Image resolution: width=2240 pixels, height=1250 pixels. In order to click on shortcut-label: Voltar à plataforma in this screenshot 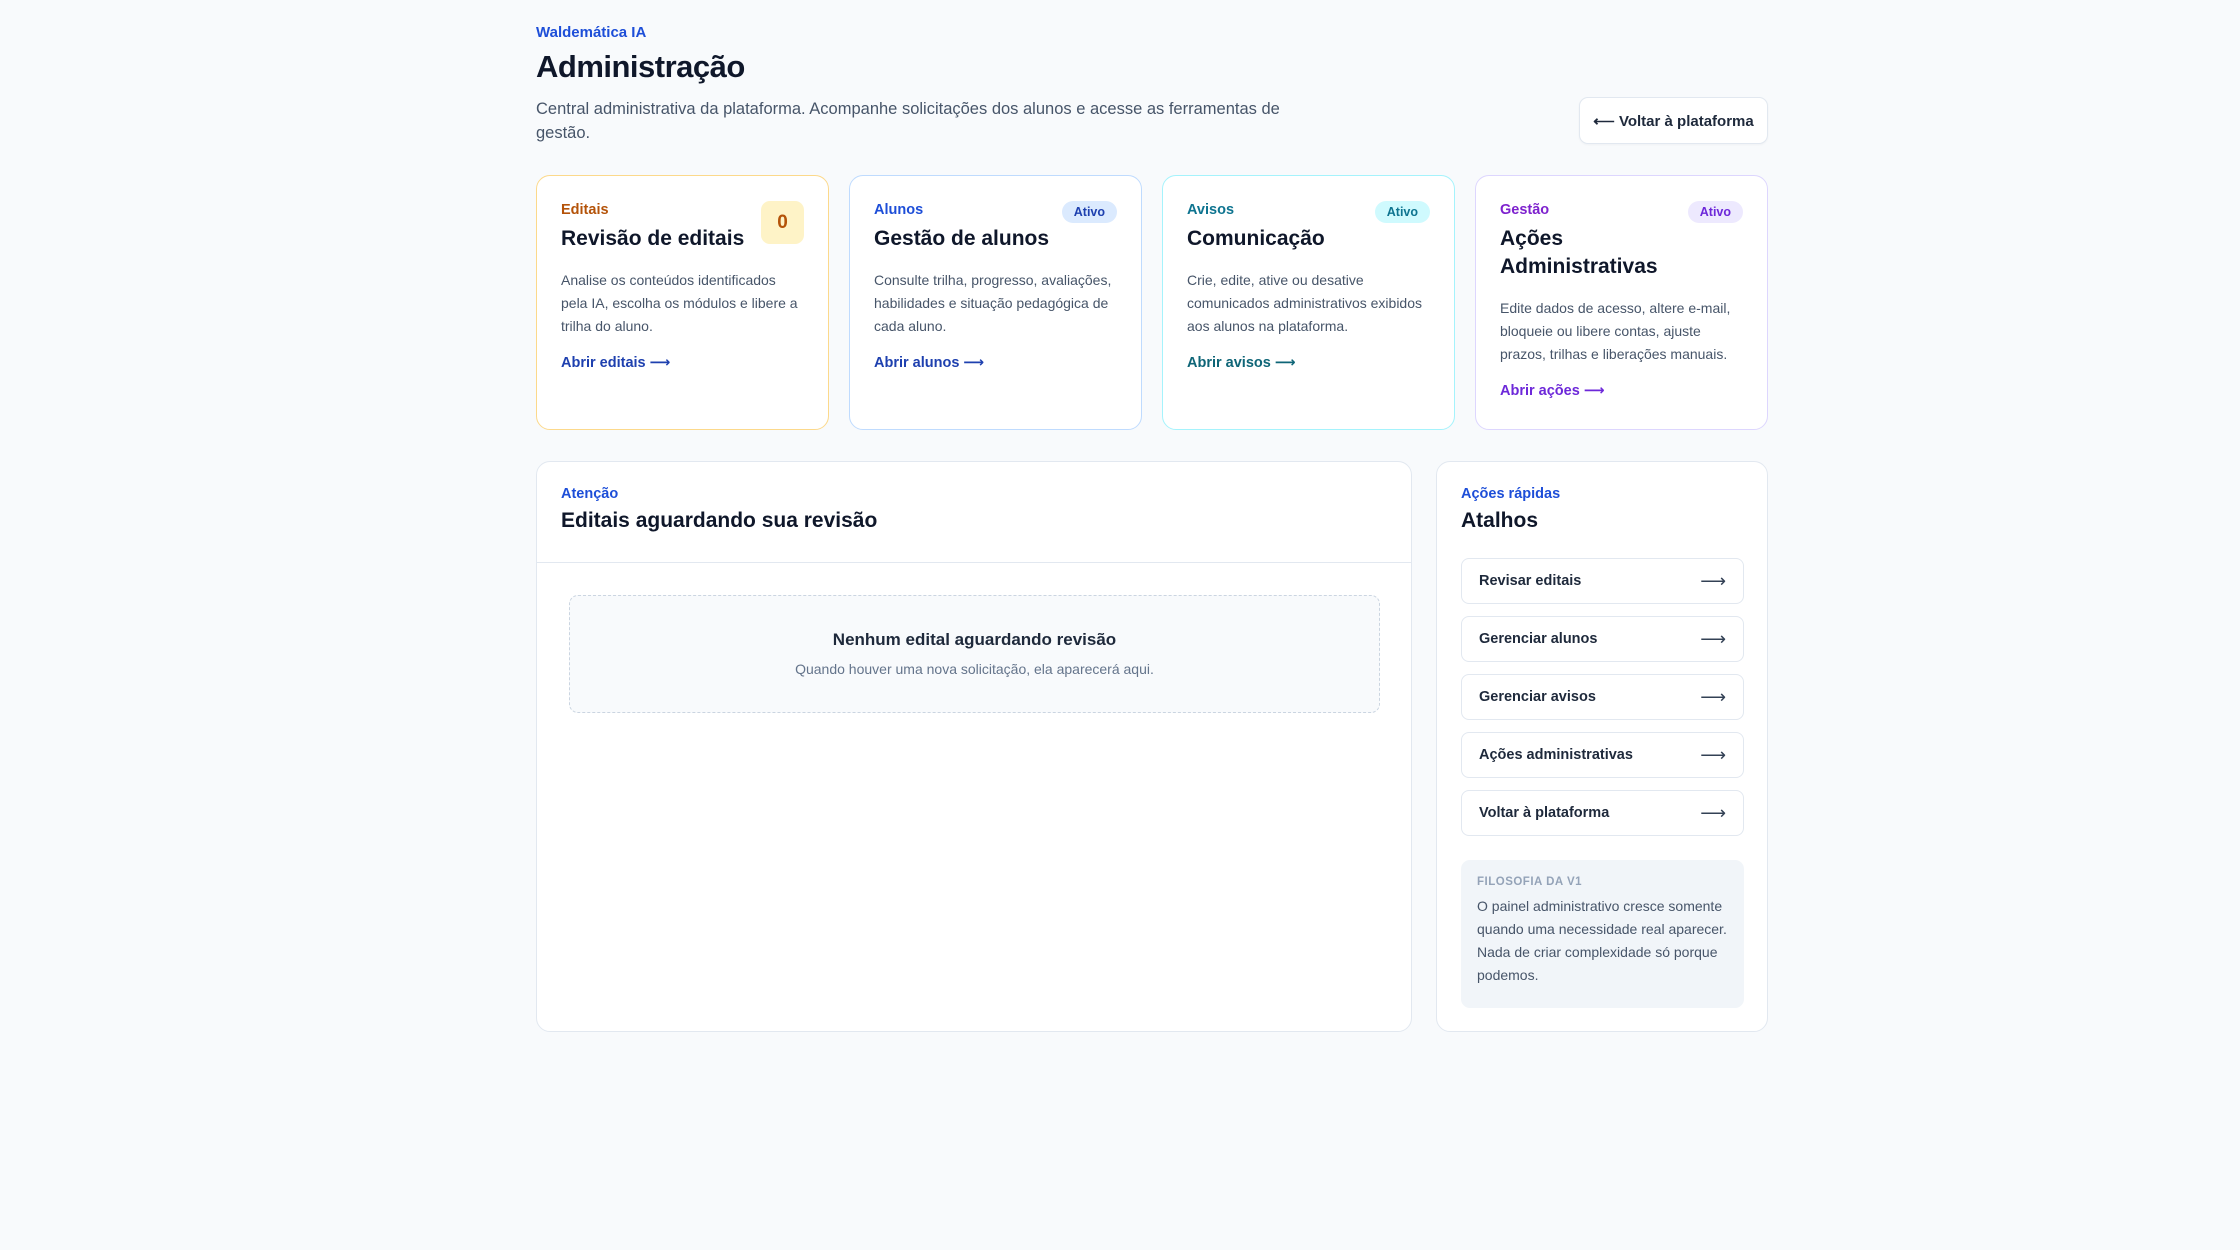, I will do `click(1544, 813)`.